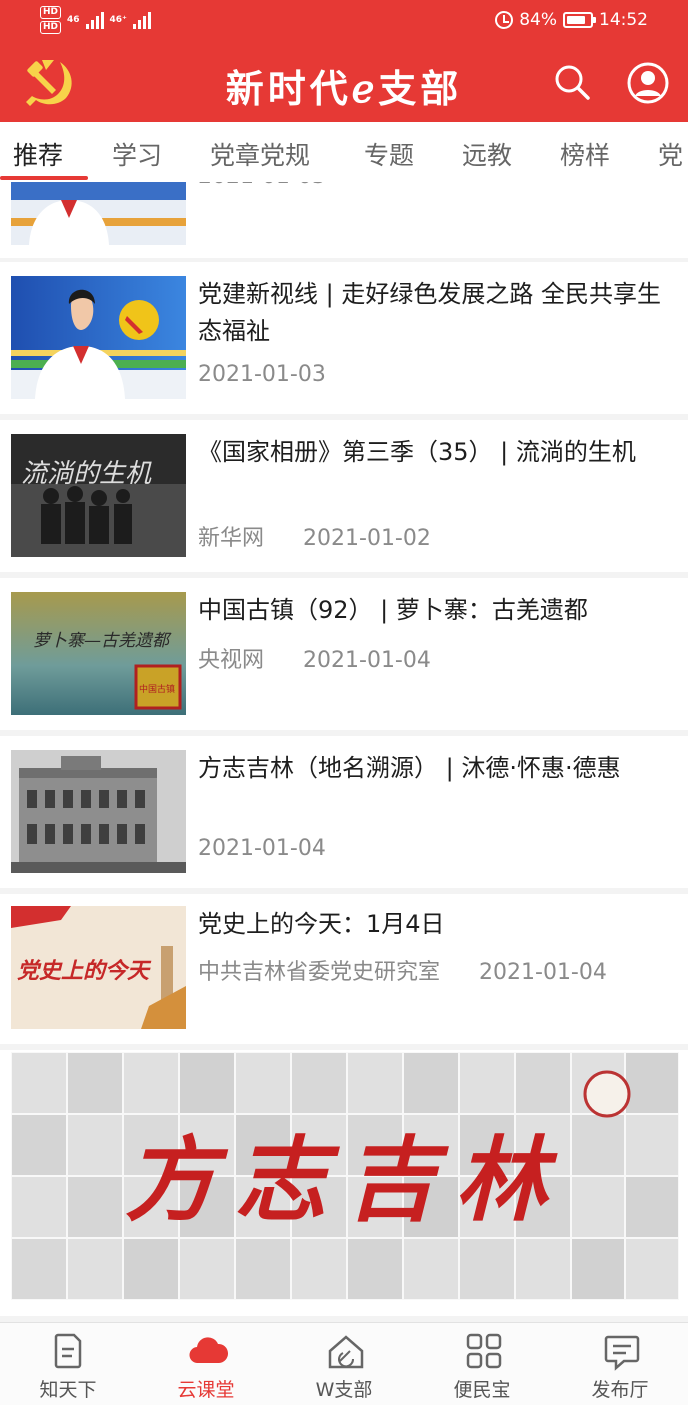 This screenshot has height=1405, width=688. I want to click on grid-icon, so click(484, 1351).